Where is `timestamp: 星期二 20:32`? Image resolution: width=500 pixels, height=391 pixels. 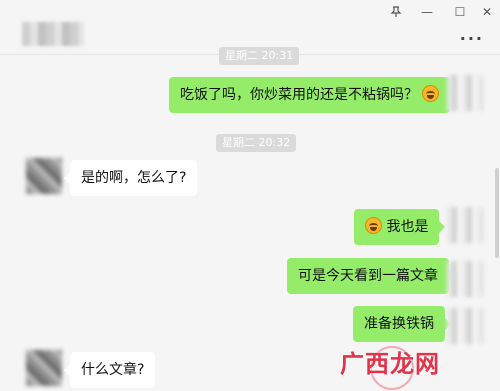 timestamp: 星期二 20:32 is located at coordinates (256, 143).